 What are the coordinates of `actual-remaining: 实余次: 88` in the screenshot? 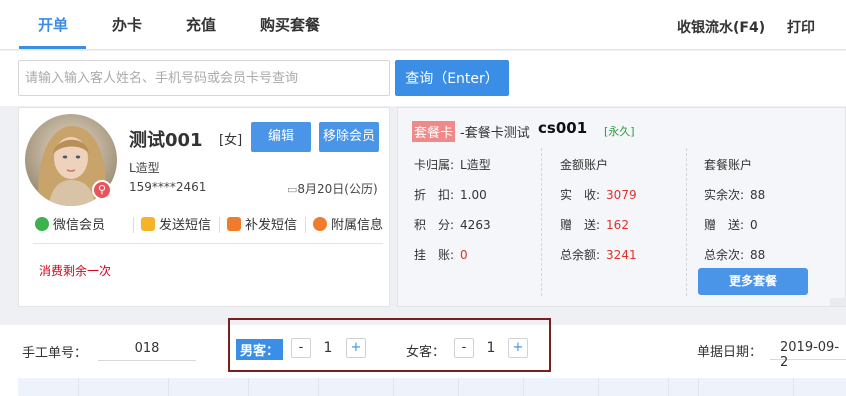 It's located at (735, 195).